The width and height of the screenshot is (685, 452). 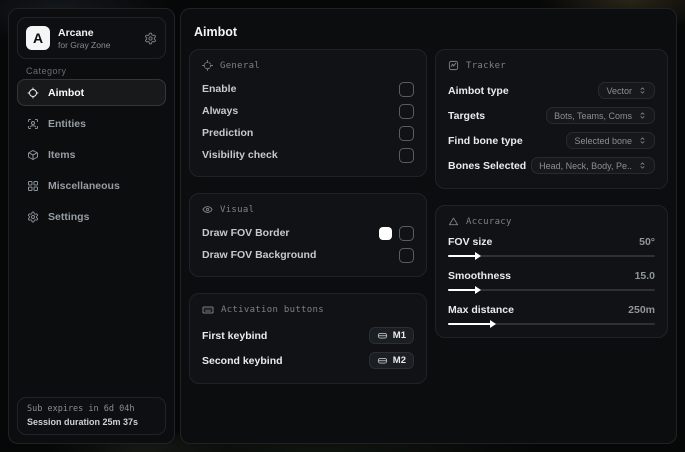 What do you see at coordinates (33, 186) in the screenshot?
I see `grid-icon` at bounding box center [33, 186].